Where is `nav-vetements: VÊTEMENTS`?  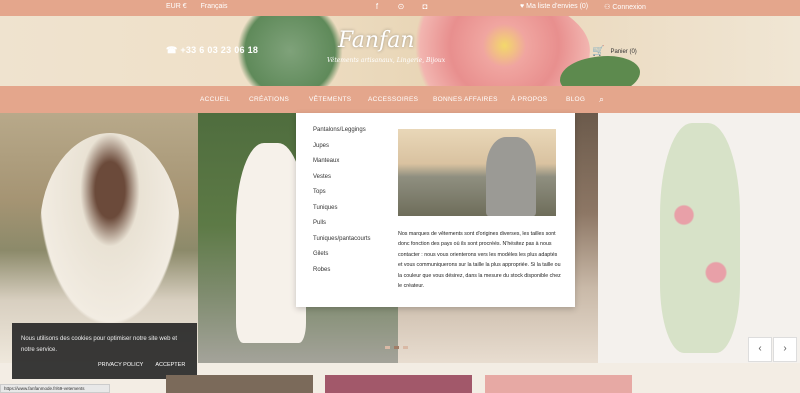 nav-vetements: VÊTEMENTS is located at coordinates (330, 99).